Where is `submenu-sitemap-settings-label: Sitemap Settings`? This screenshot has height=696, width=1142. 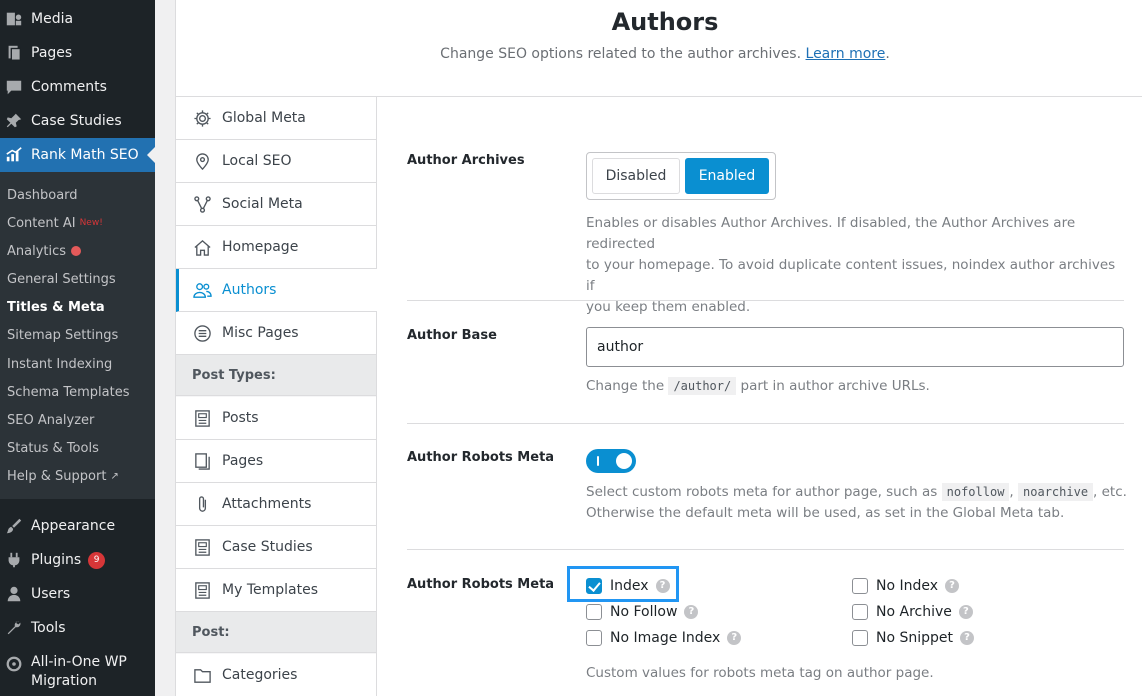 submenu-sitemap-settings-label: Sitemap Settings is located at coordinates (63, 335).